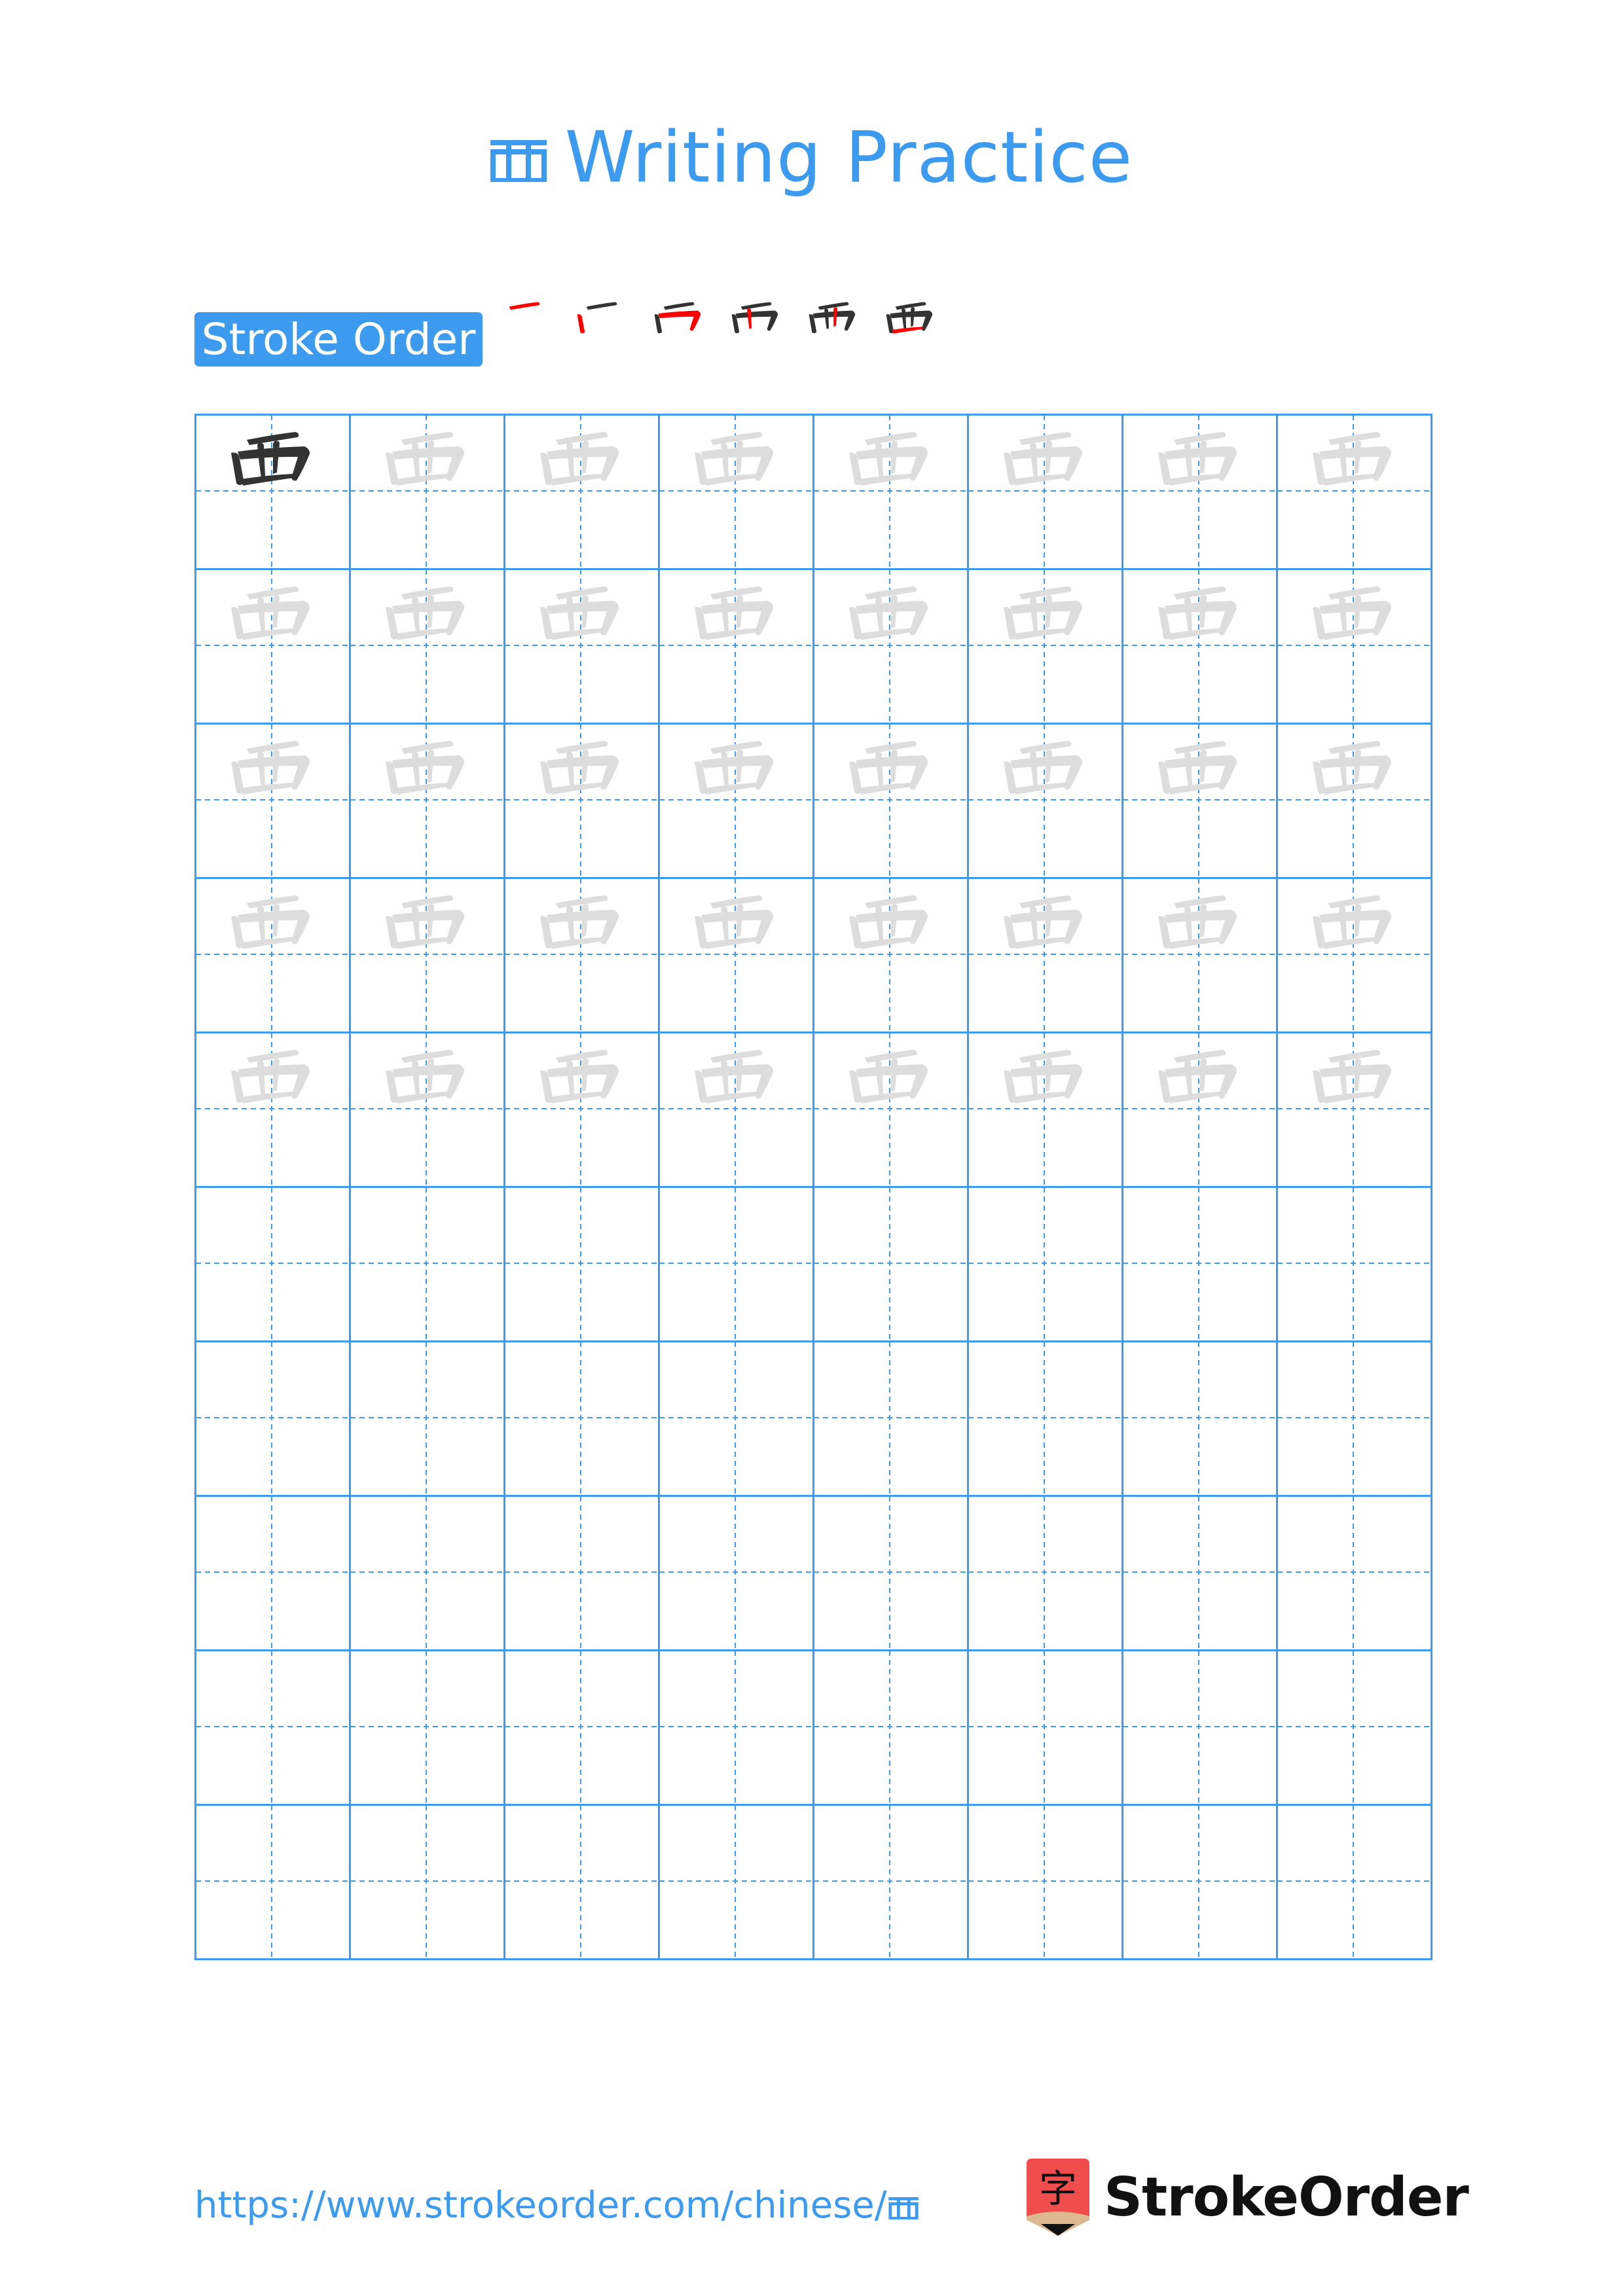 The width and height of the screenshot is (1623, 2296). I want to click on brand-mark-char: 字, so click(1058, 2188).